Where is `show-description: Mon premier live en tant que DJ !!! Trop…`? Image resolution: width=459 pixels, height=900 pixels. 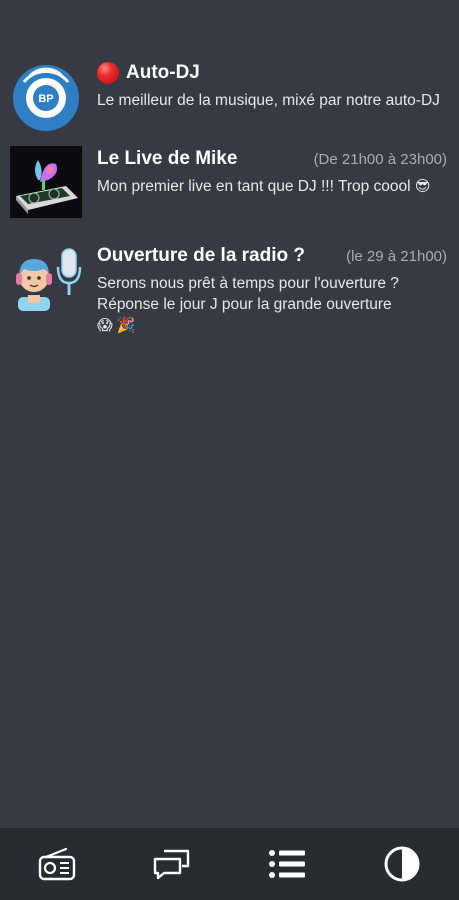
show-description: Mon premier live en tant que DJ !!! Trop… is located at coordinates (272, 186).